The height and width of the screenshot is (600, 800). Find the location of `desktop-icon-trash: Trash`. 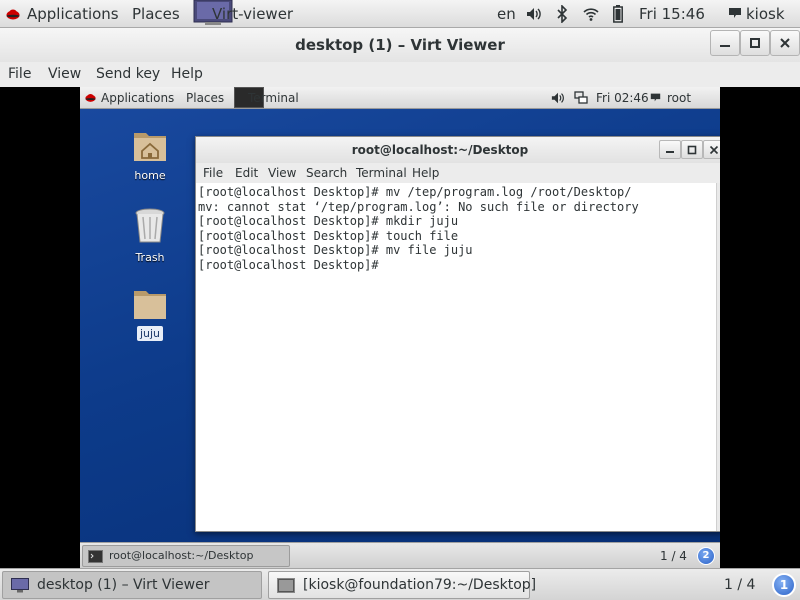

desktop-icon-trash: Trash is located at coordinates (150, 236).